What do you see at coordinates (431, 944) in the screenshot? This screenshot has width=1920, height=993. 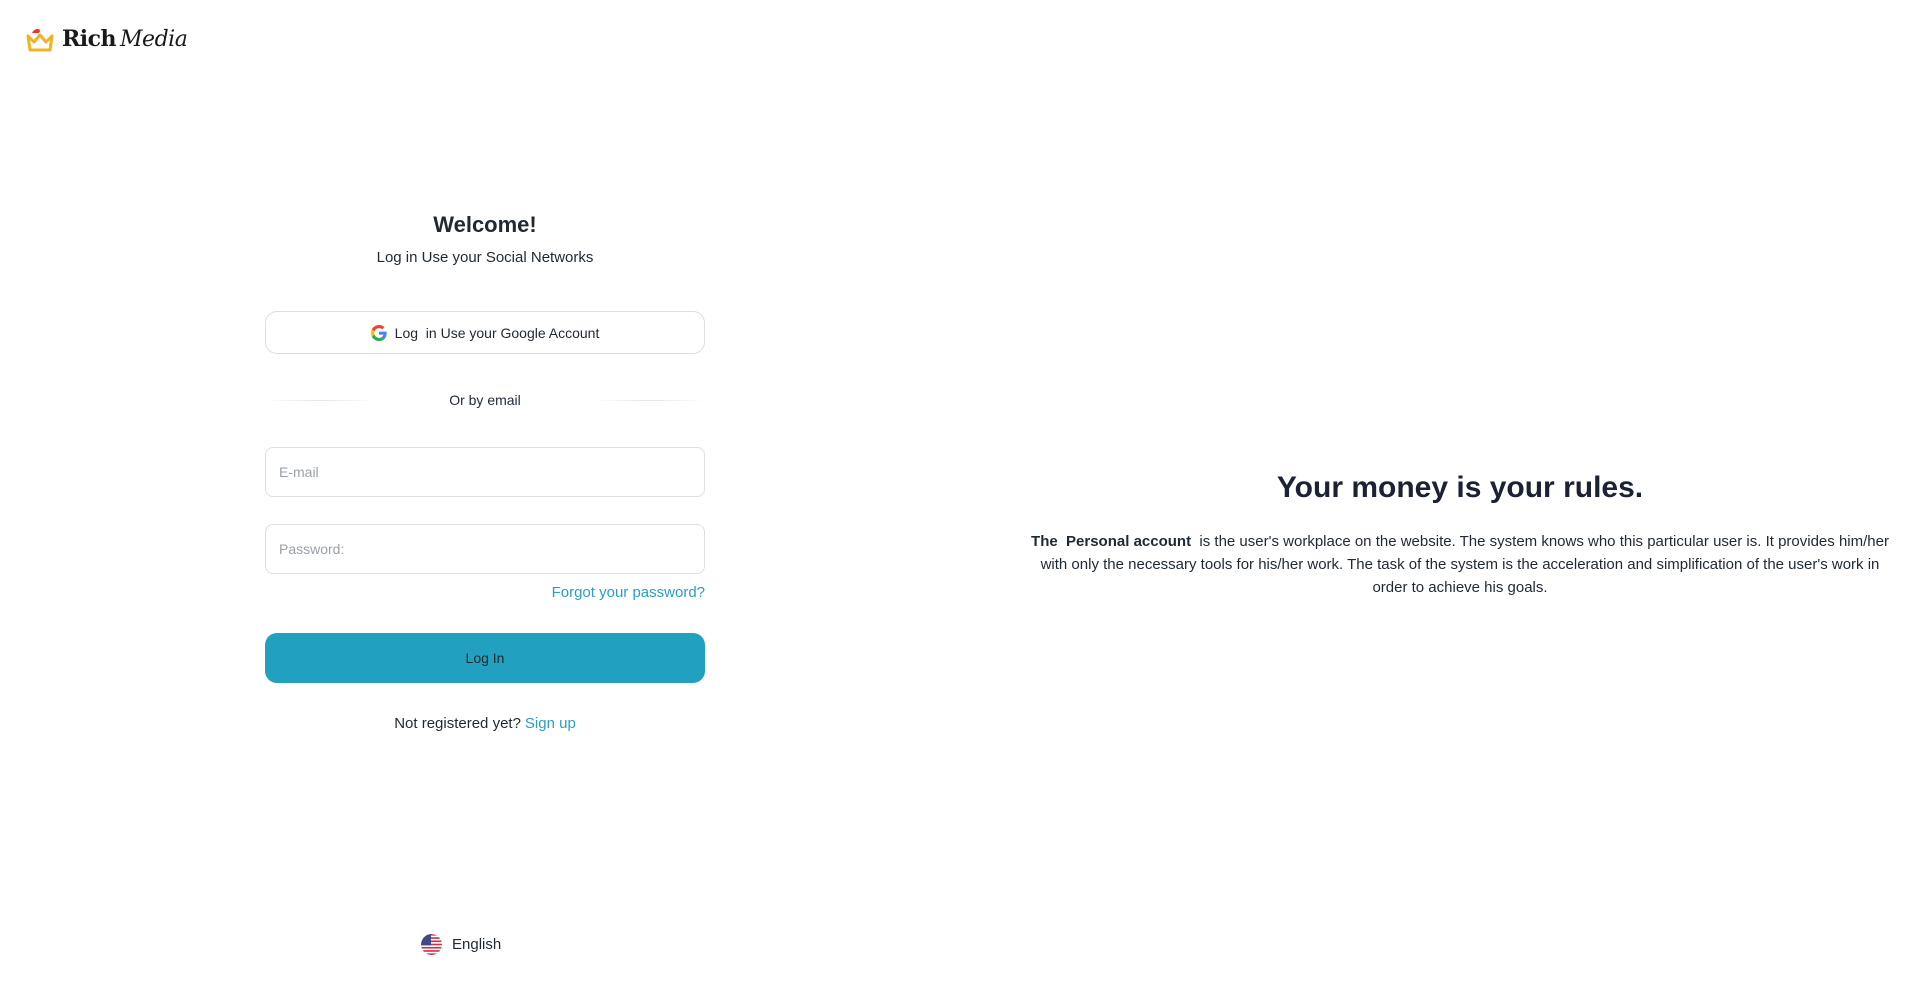 I see `us-flag-icon` at bounding box center [431, 944].